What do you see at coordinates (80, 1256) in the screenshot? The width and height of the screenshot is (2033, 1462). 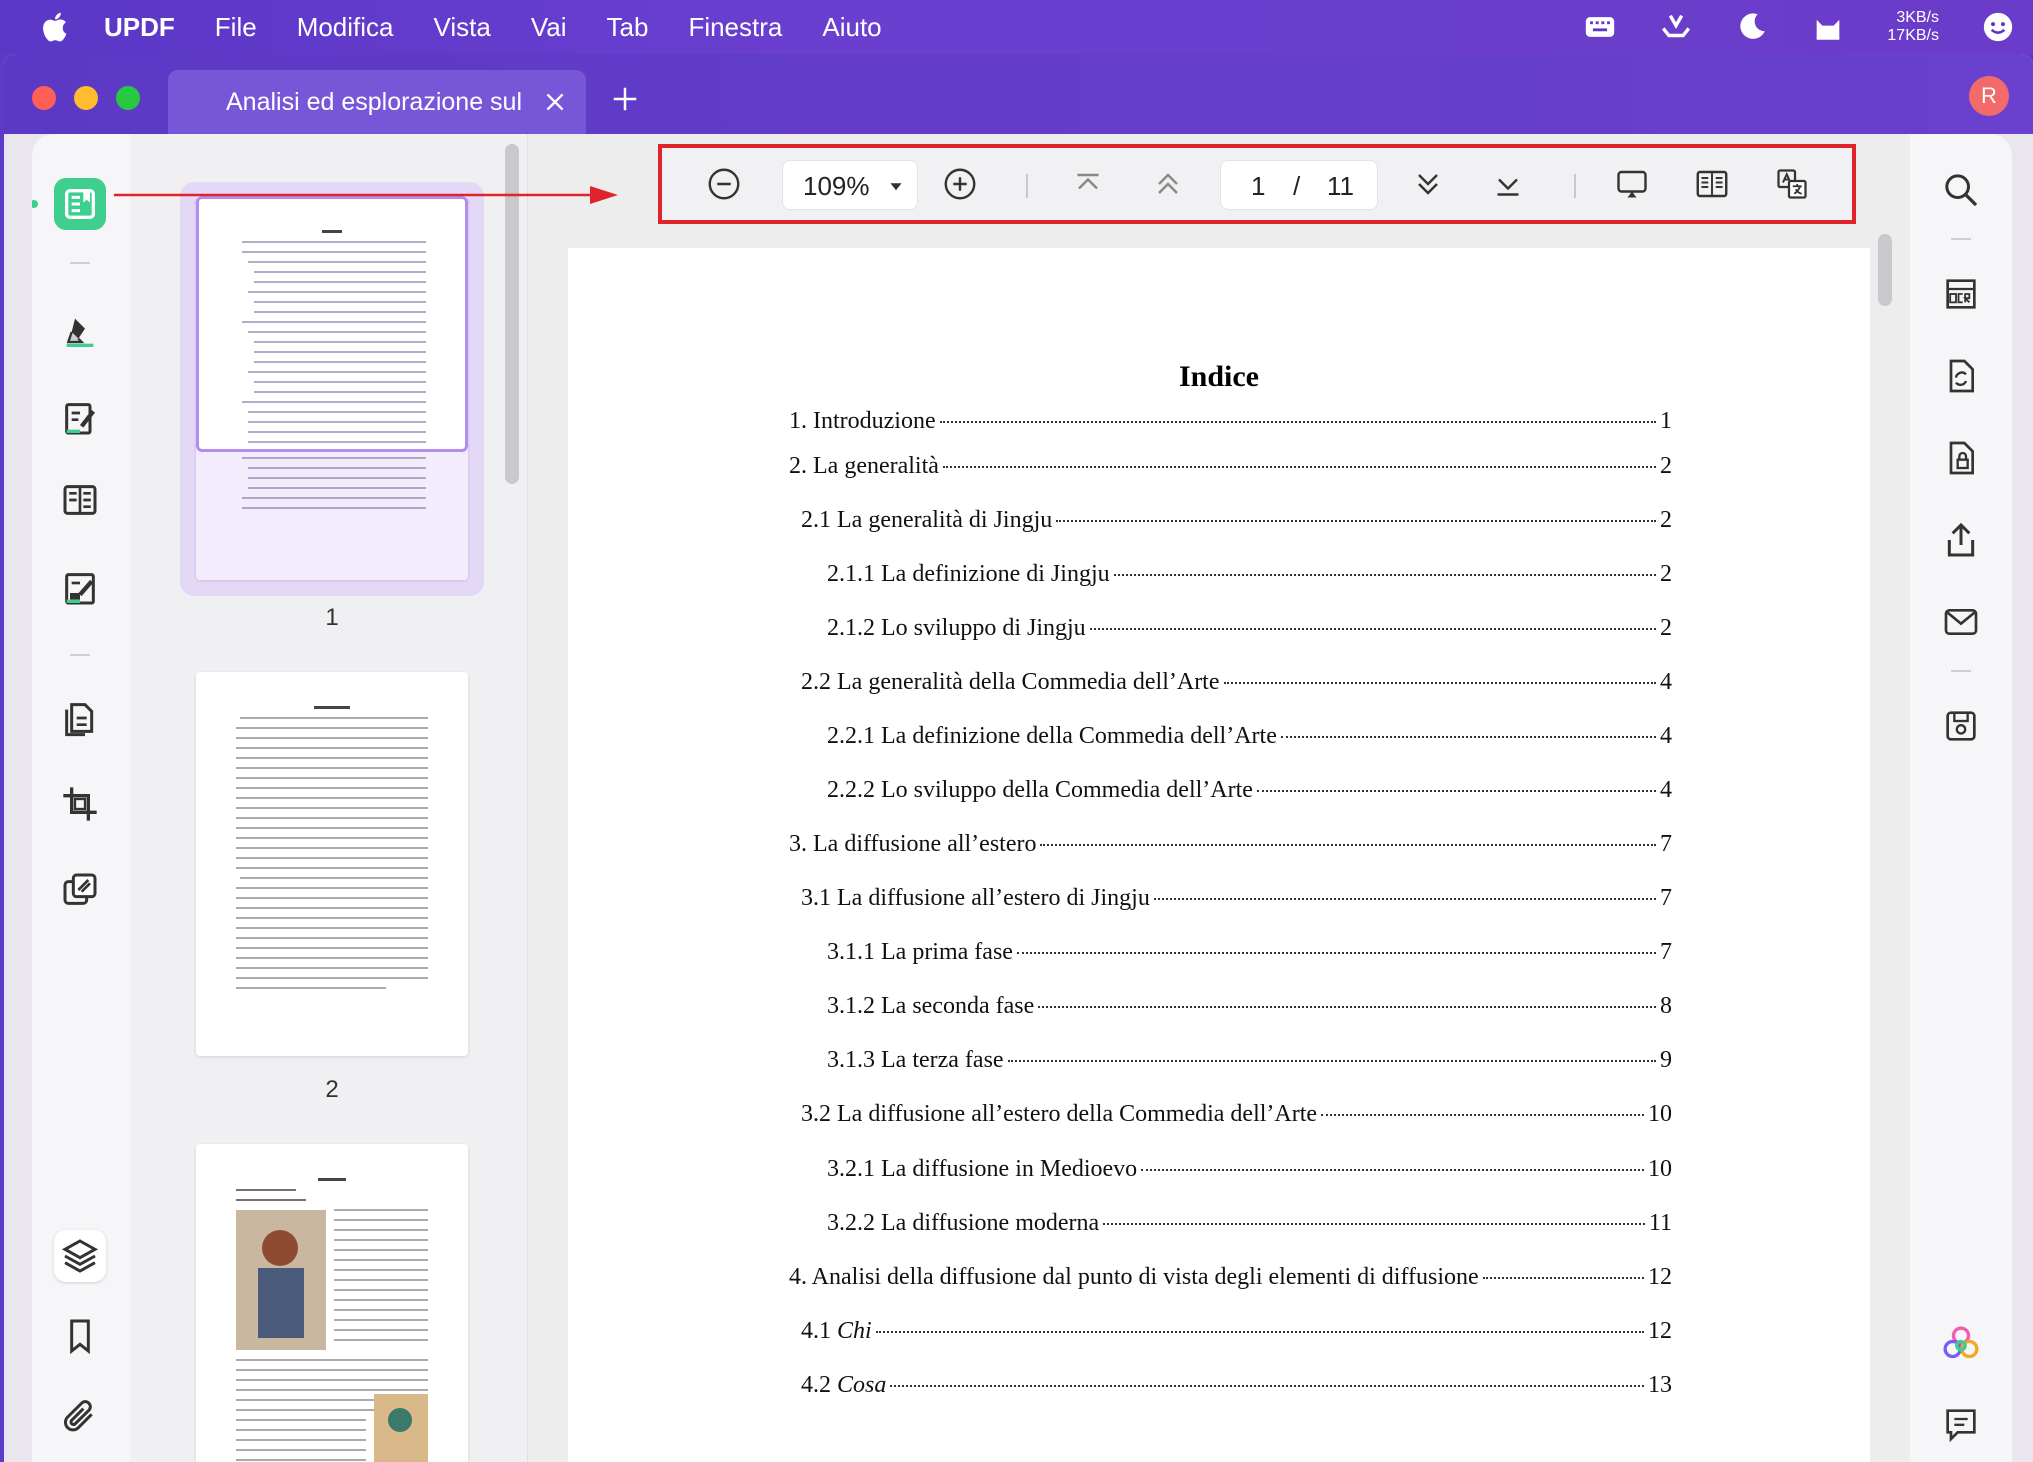 I see `layers-button` at bounding box center [80, 1256].